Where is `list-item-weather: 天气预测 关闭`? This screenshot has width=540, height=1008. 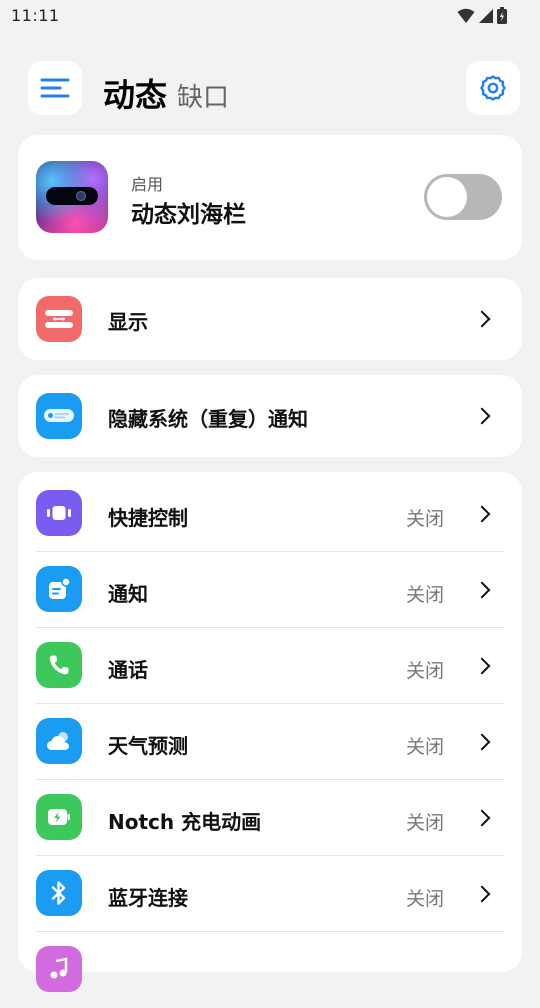
list-item-weather: 天气预测 关闭 is located at coordinates (270, 742).